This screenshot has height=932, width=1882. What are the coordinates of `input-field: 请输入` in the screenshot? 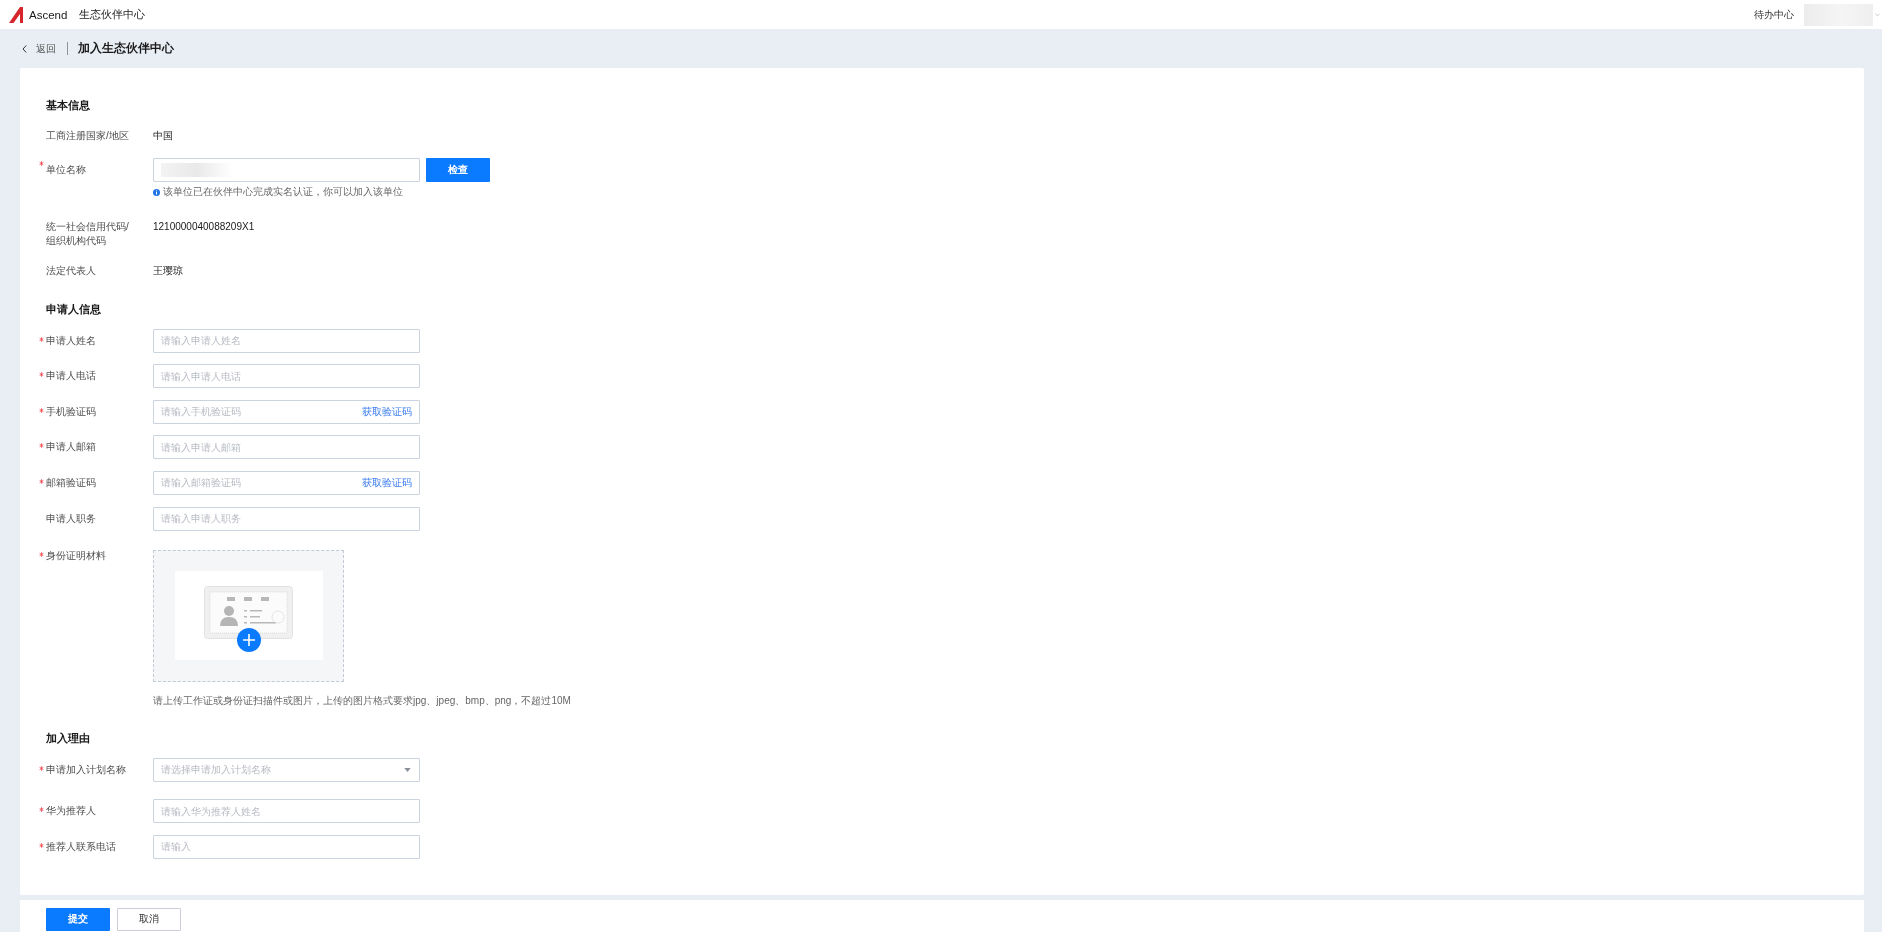 It's located at (286, 846).